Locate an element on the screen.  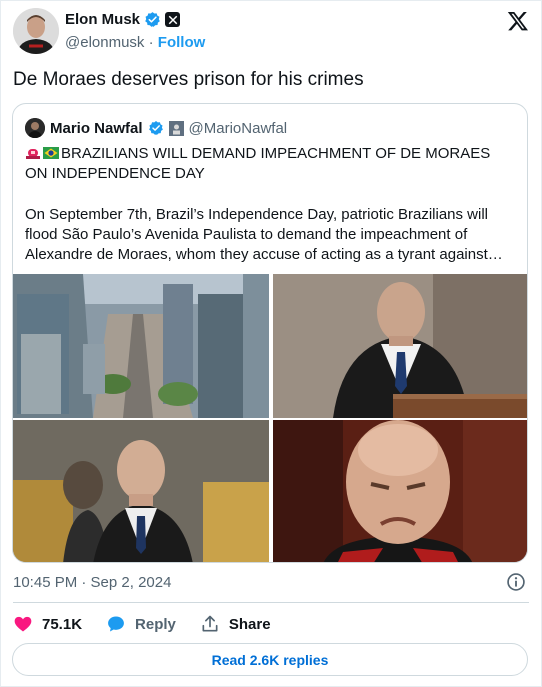
author-name-row: Elon Musk is located at coordinates (123, 19).